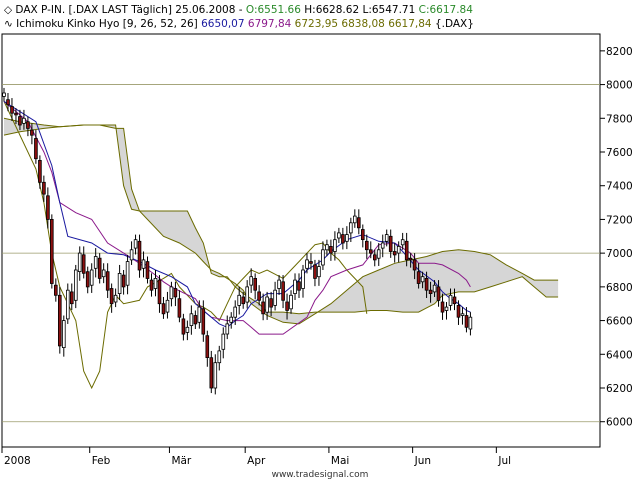  What do you see at coordinates (320, 475) in the screenshot?
I see `footer-credit: www.tradesignal.com` at bounding box center [320, 475].